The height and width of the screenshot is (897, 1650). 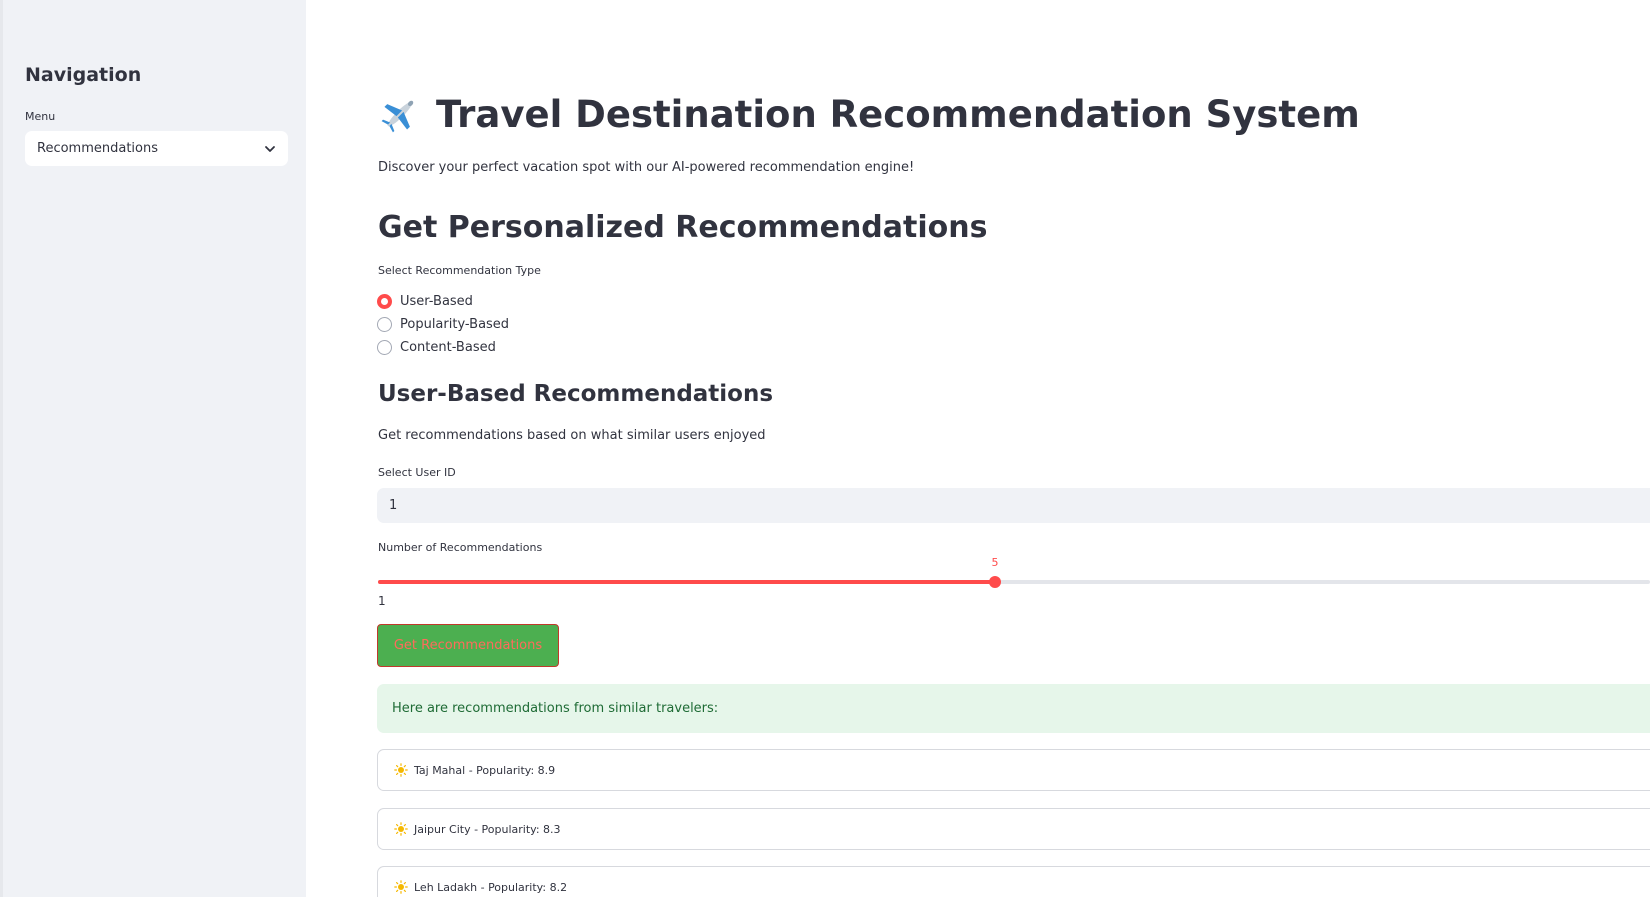 I want to click on chevron-down-icon, so click(x=270, y=148).